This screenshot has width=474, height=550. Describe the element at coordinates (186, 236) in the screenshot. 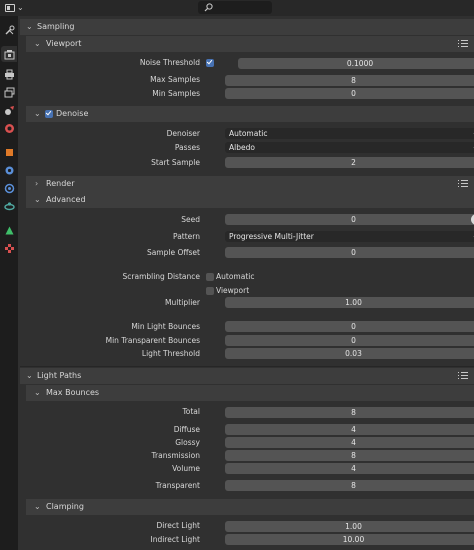

I see `pattern-label: Pattern` at that location.